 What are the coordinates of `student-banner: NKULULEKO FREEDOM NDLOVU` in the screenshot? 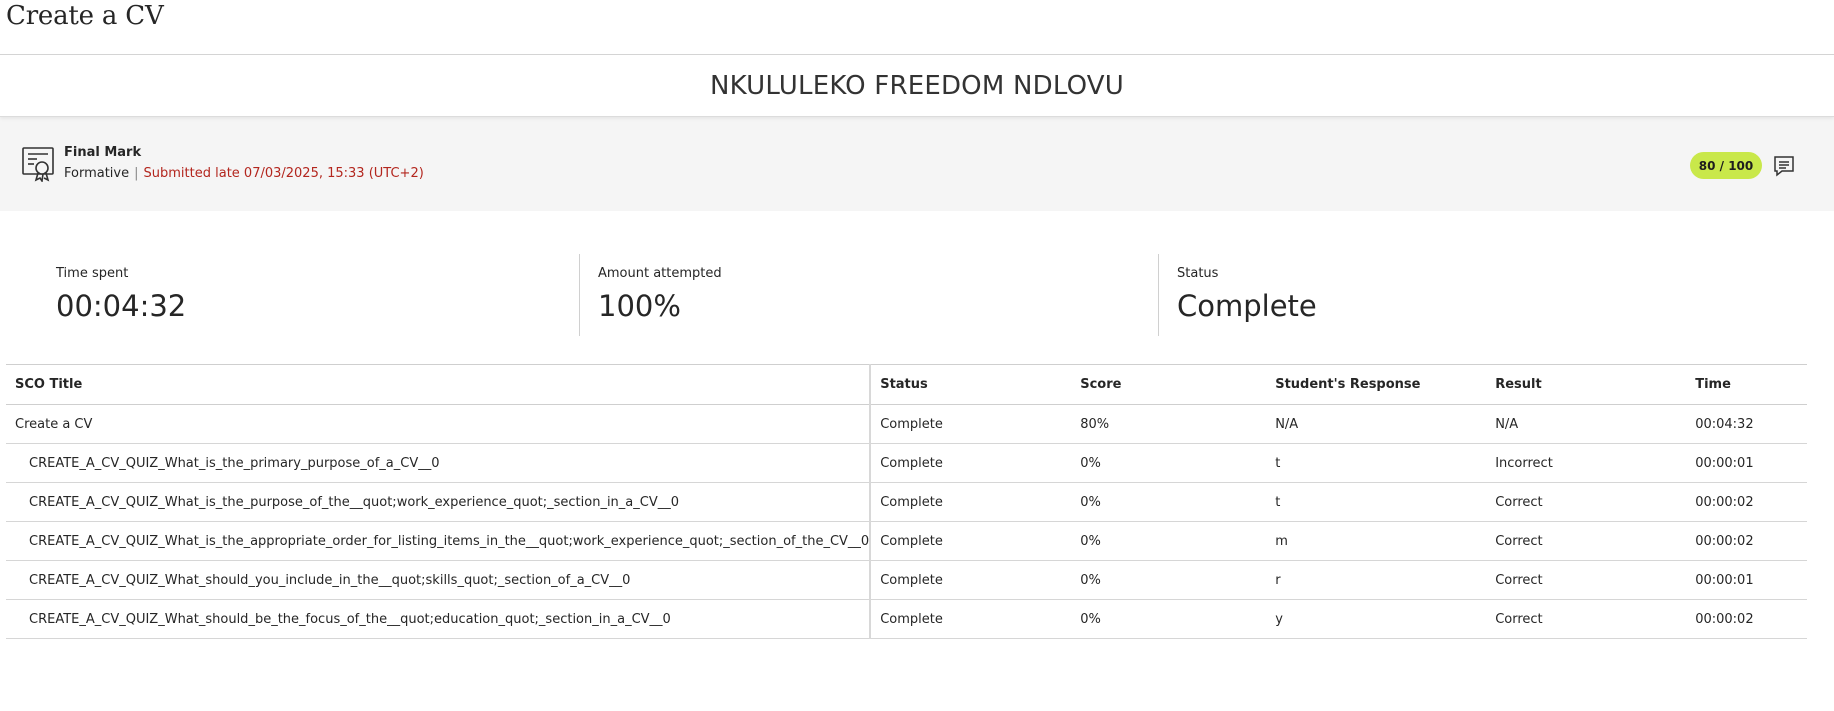 It's located at (917, 86).